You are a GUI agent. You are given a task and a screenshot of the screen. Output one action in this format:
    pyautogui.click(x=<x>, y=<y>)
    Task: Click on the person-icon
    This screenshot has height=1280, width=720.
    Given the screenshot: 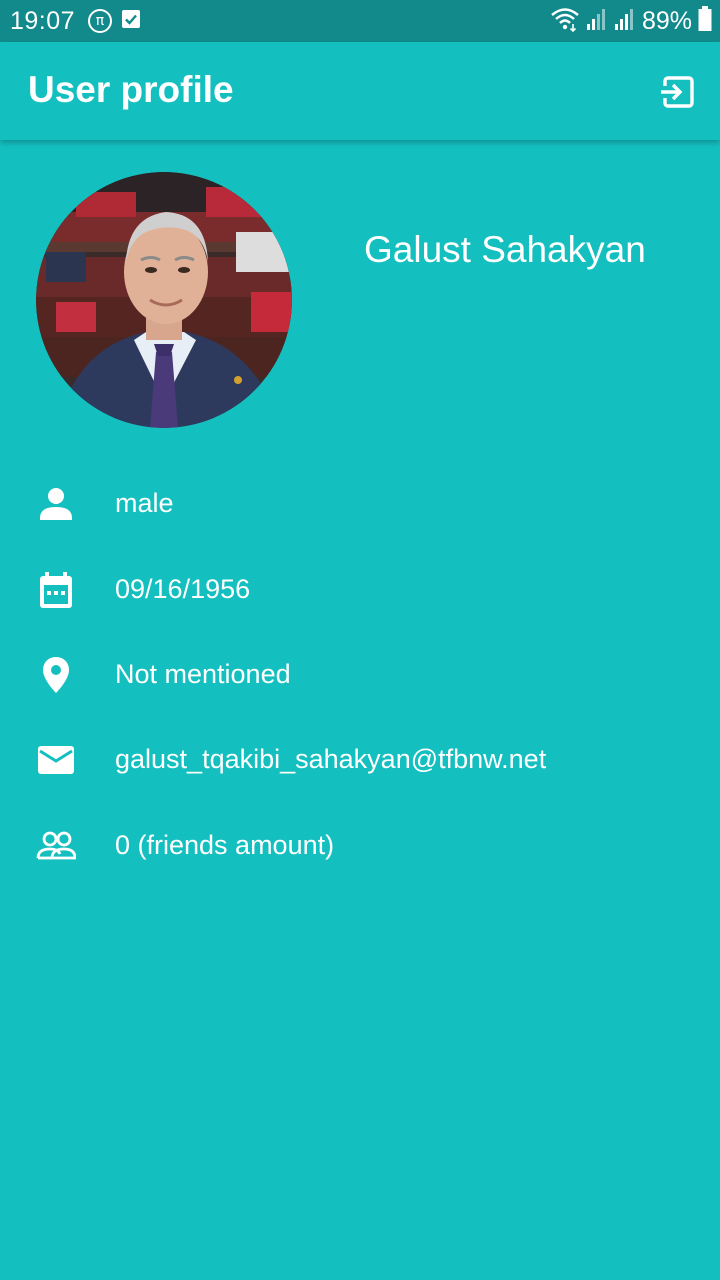 What is the action you would take?
    pyautogui.click(x=56, y=504)
    